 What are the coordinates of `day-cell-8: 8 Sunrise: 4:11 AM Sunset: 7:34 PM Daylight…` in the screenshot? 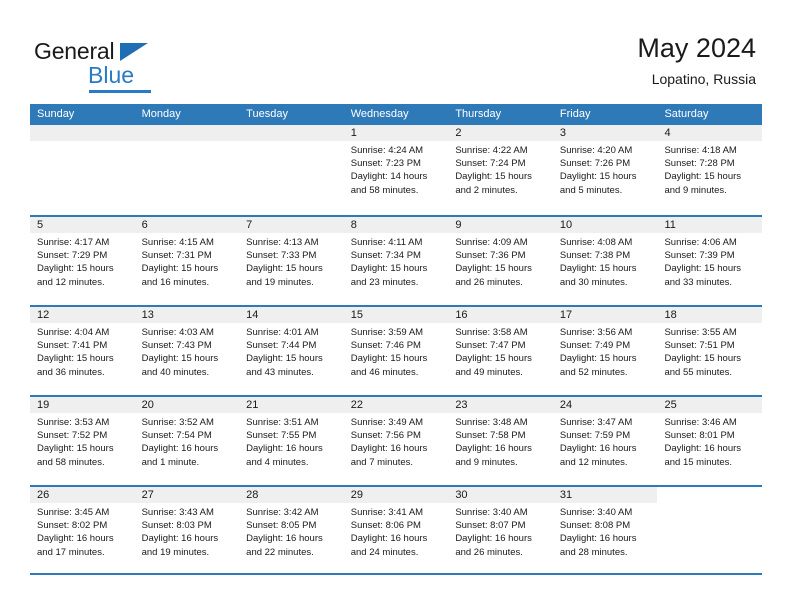 It's located at (396, 261).